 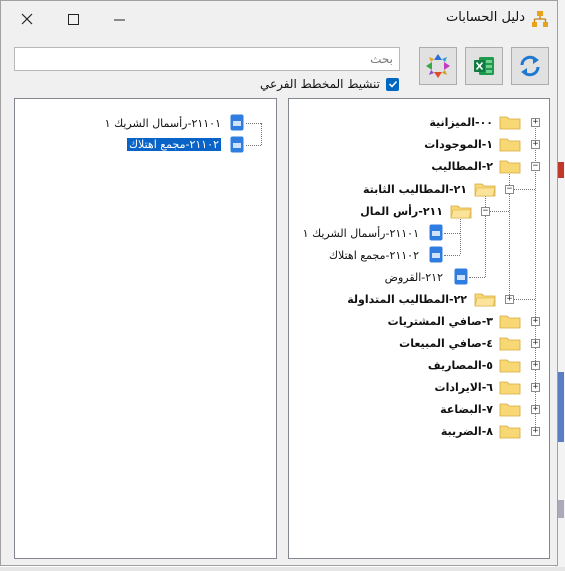 I want to click on tree-node-1: ١-الموجودات, so click(x=458, y=145).